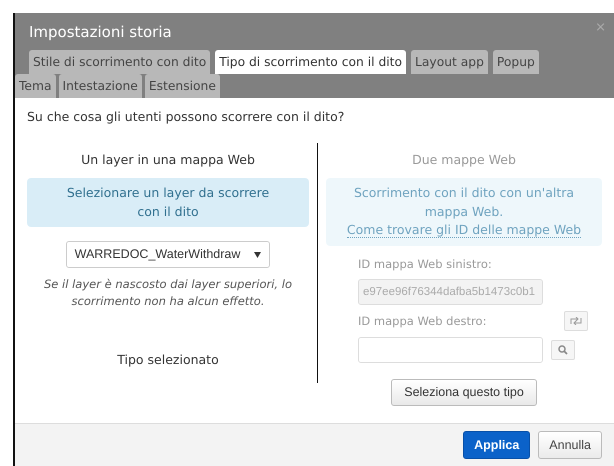 This screenshot has height=466, width=614. Describe the element at coordinates (168, 254) in the screenshot. I see `layer-select: WARREDOC_WaterWithdraw` at that location.